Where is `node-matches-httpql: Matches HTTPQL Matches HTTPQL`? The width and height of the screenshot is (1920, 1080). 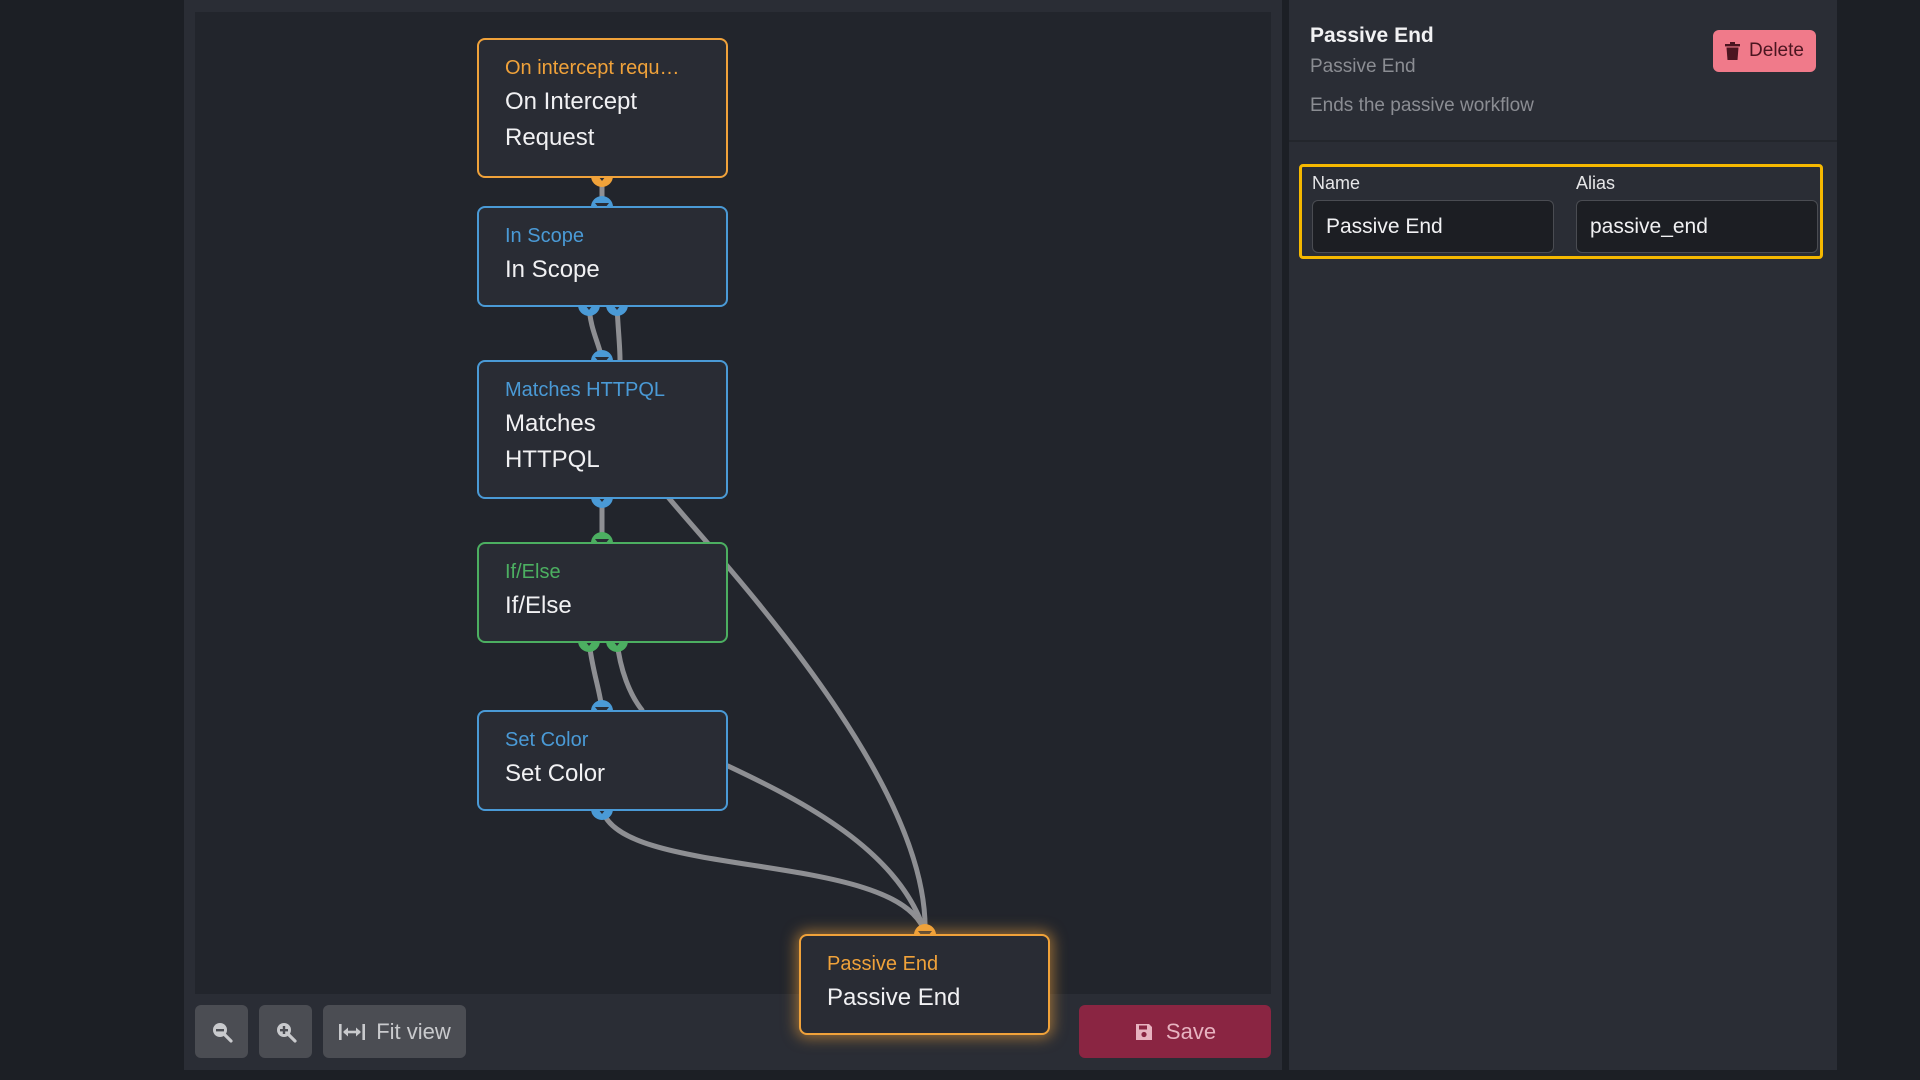
node-matches-httpql: Matches HTTPQL Matches HTTPQL is located at coordinates (602, 429).